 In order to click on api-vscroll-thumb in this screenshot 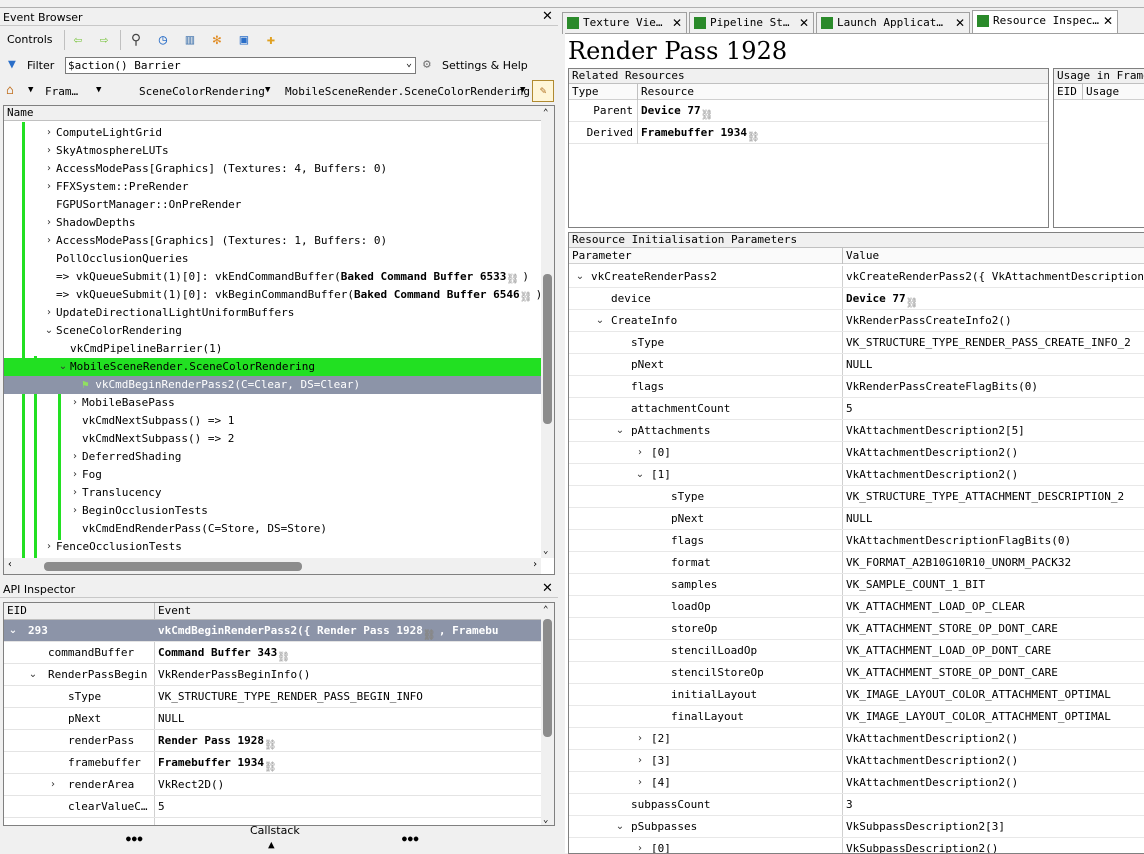, I will do `click(547, 678)`.